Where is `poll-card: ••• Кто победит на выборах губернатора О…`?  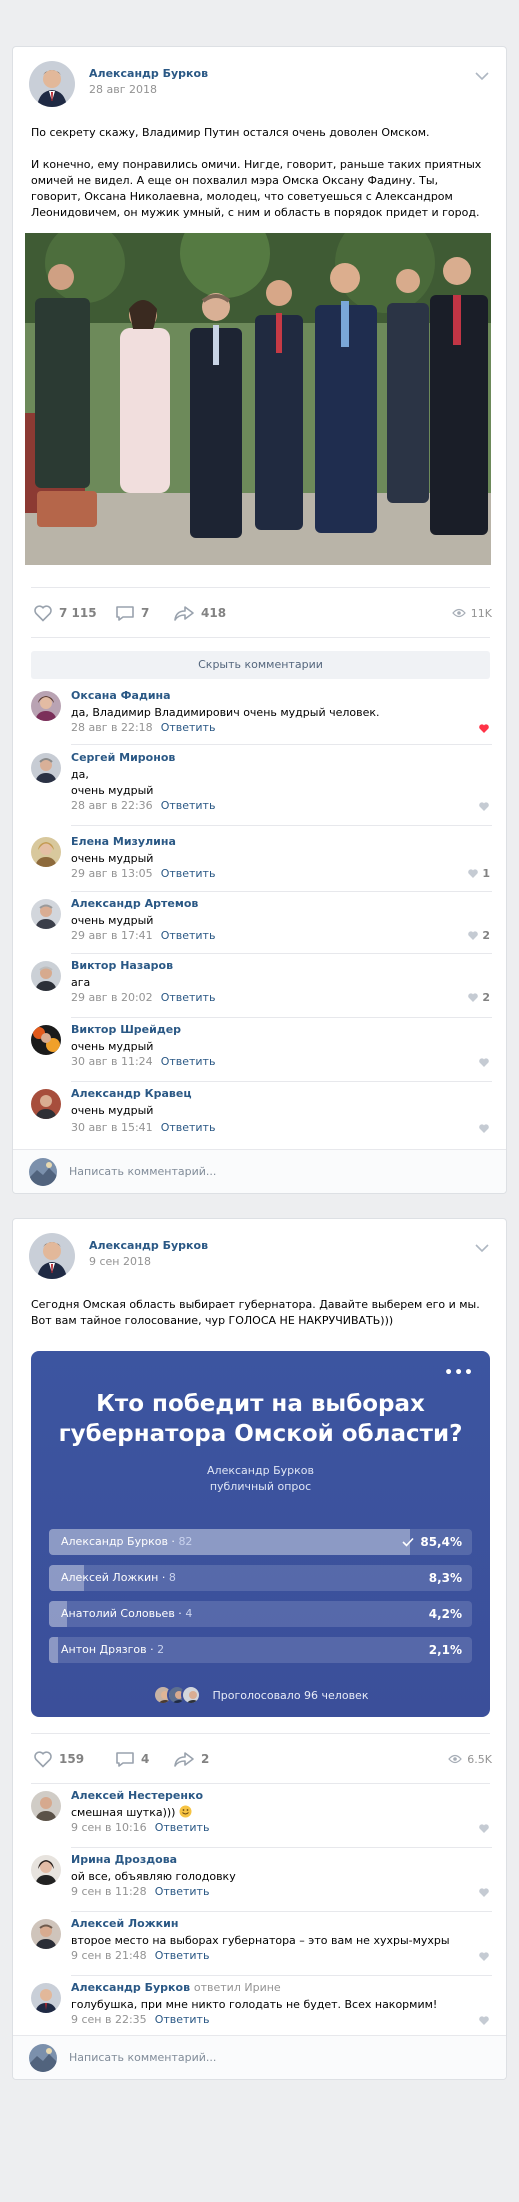
poll-card: ••• Кто победит на выборах губернатора О… is located at coordinates (260, 1534).